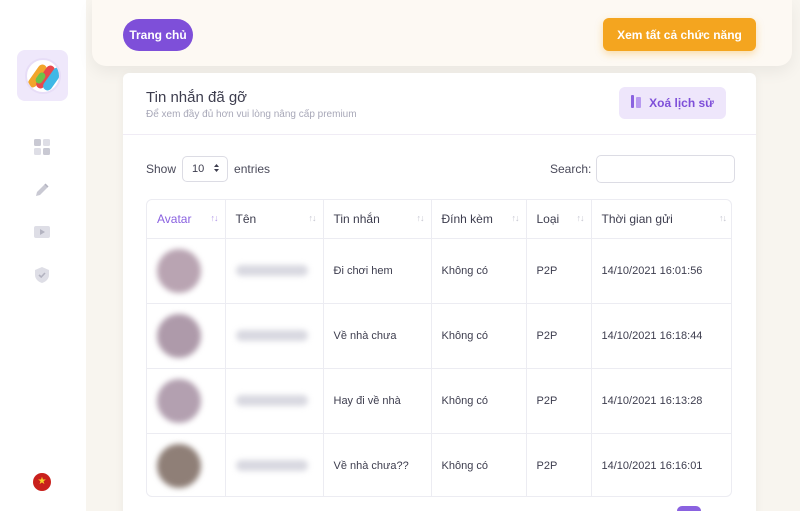  What do you see at coordinates (479, 219) in the screenshot?
I see `column-header-attachment: Đính kèm ↑↓` at bounding box center [479, 219].